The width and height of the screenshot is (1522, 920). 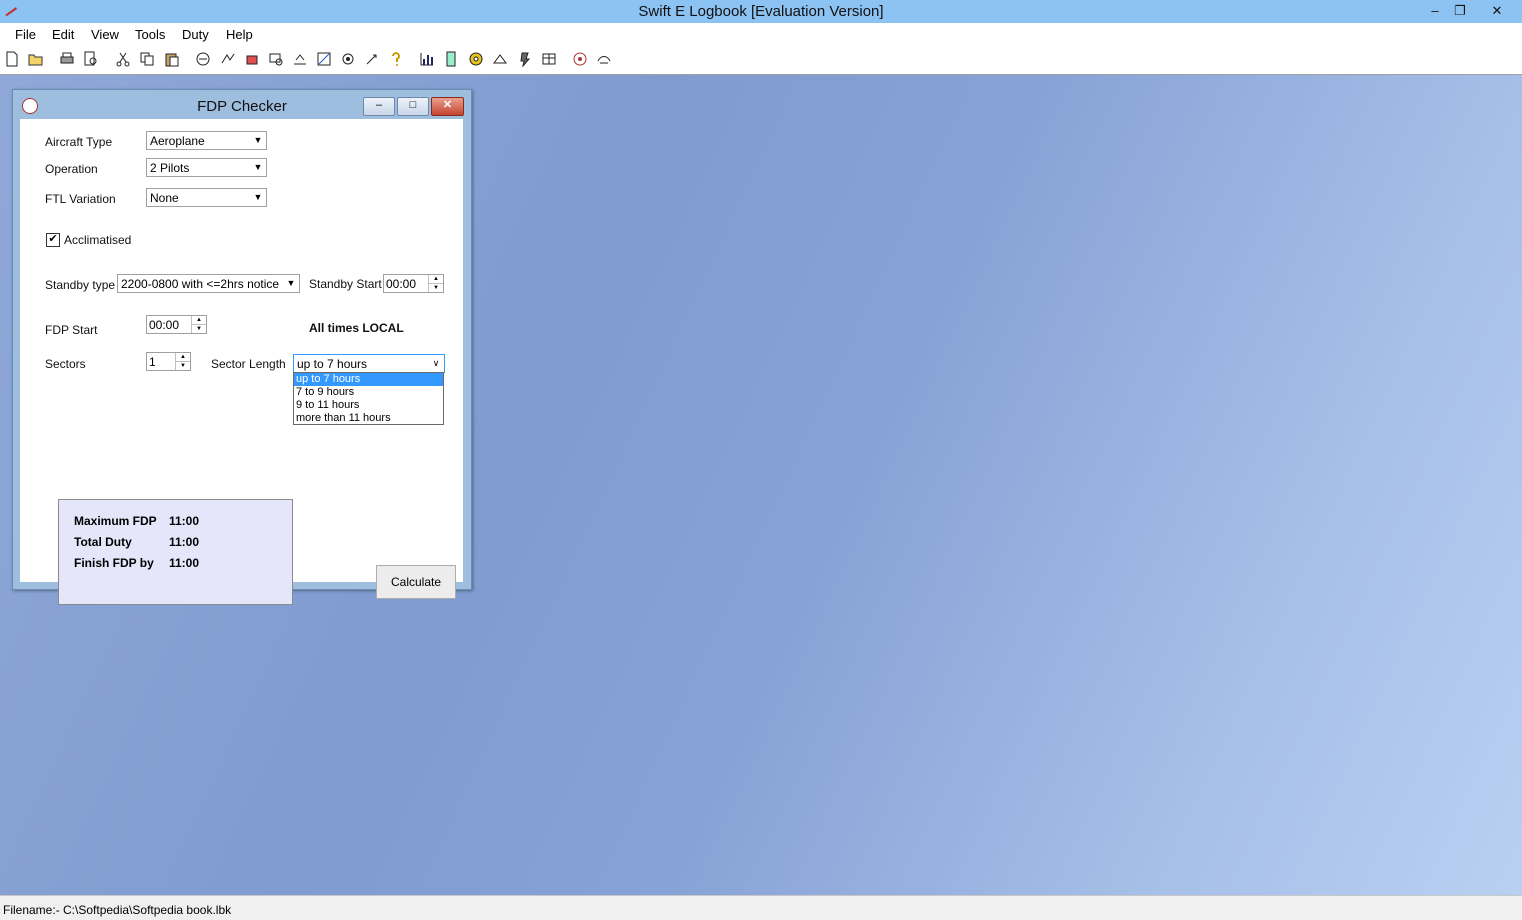 What do you see at coordinates (36, 59) in the screenshot?
I see `open-icon` at bounding box center [36, 59].